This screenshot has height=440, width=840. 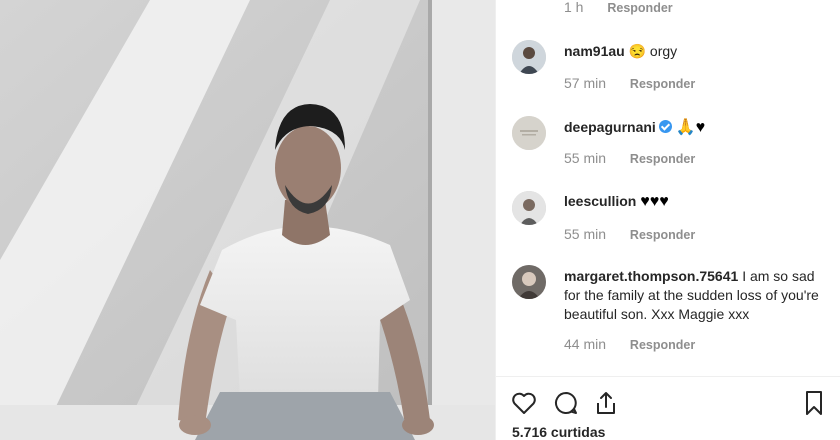 I want to click on comment-meta: 1 h Responder, so click(x=618, y=7).